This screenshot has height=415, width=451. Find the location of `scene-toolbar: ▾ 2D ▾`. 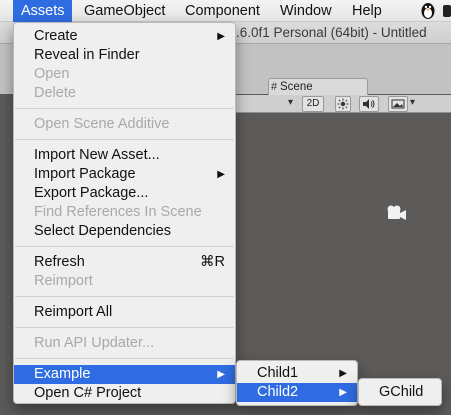

scene-toolbar: ▾ 2D ▾ is located at coordinates (343, 104).